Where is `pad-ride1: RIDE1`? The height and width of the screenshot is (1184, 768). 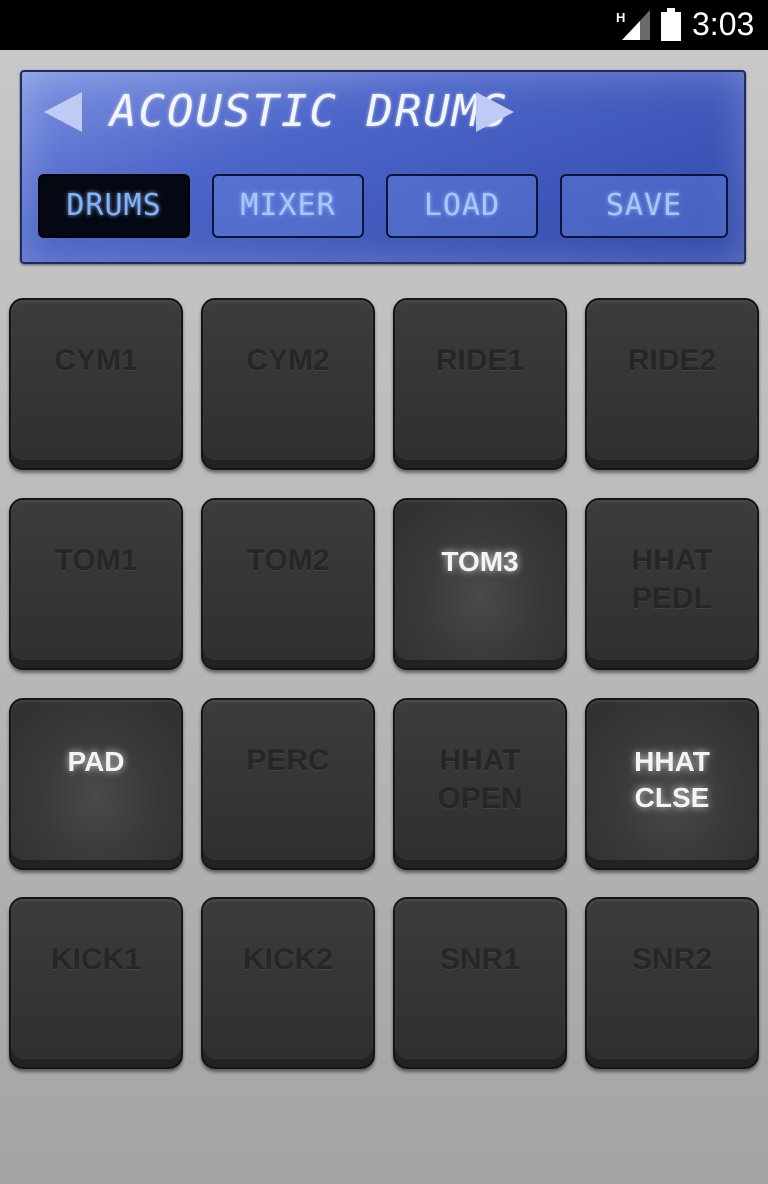
pad-ride1: RIDE1 is located at coordinates (480, 384).